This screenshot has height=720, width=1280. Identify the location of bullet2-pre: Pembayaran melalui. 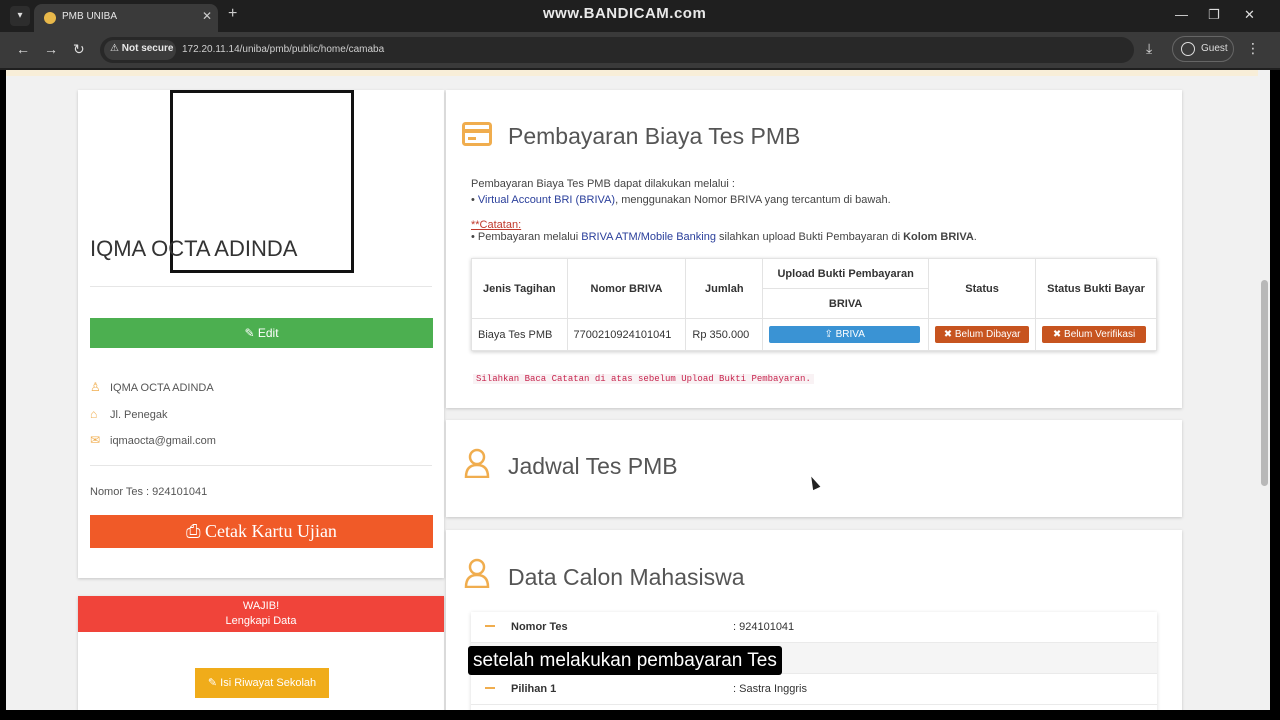
(529, 237).